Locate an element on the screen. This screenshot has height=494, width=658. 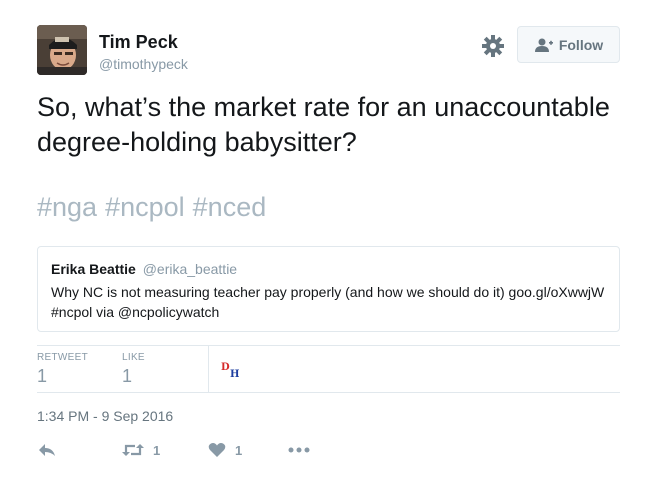
more-icon is located at coordinates (299, 450).